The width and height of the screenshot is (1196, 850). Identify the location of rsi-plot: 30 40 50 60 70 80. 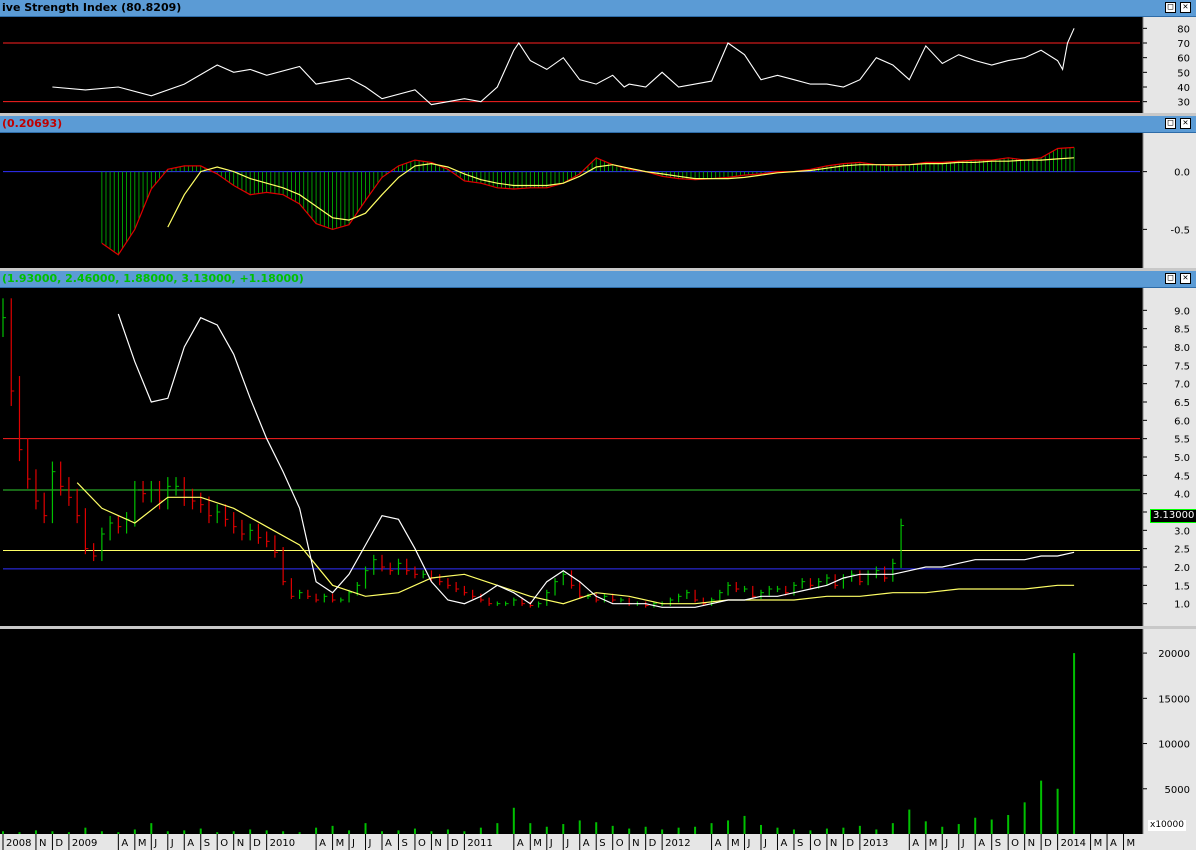
(599, 65).